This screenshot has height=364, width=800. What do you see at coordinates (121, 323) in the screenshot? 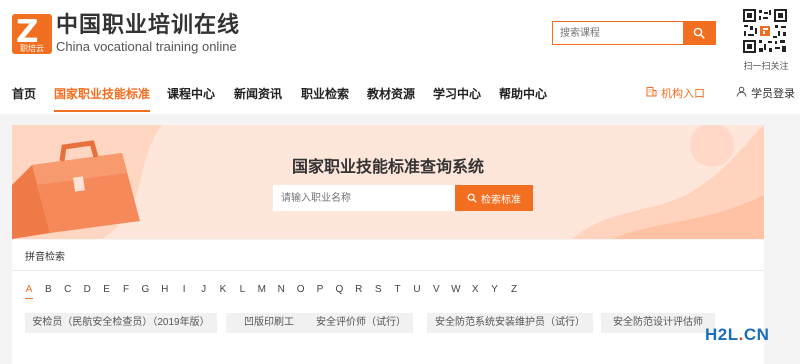
I see `standard-tag: 安检员（民航安全检查员）（2019年版）` at bounding box center [121, 323].